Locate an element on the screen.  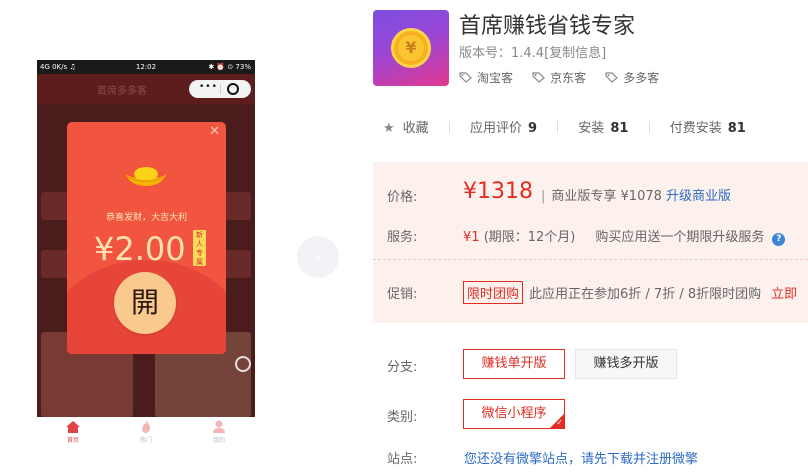
more-icon: ••• is located at coordinates (208, 87).